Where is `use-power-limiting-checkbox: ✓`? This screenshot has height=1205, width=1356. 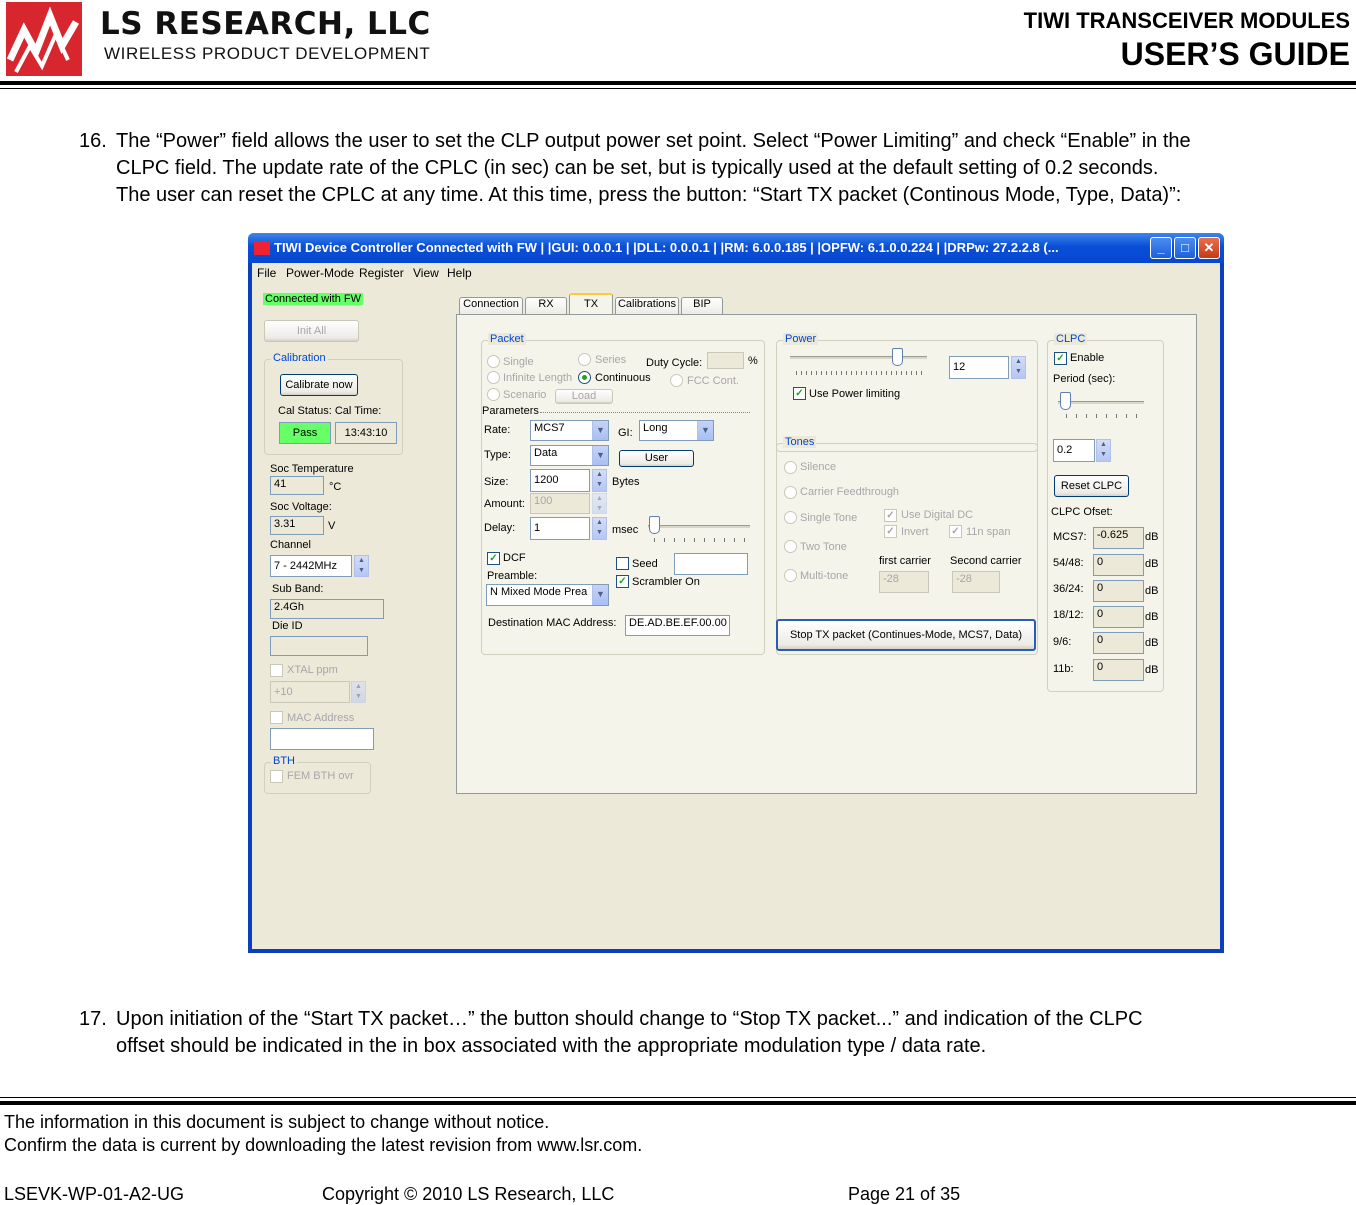 use-power-limiting-checkbox: ✓ is located at coordinates (799, 393).